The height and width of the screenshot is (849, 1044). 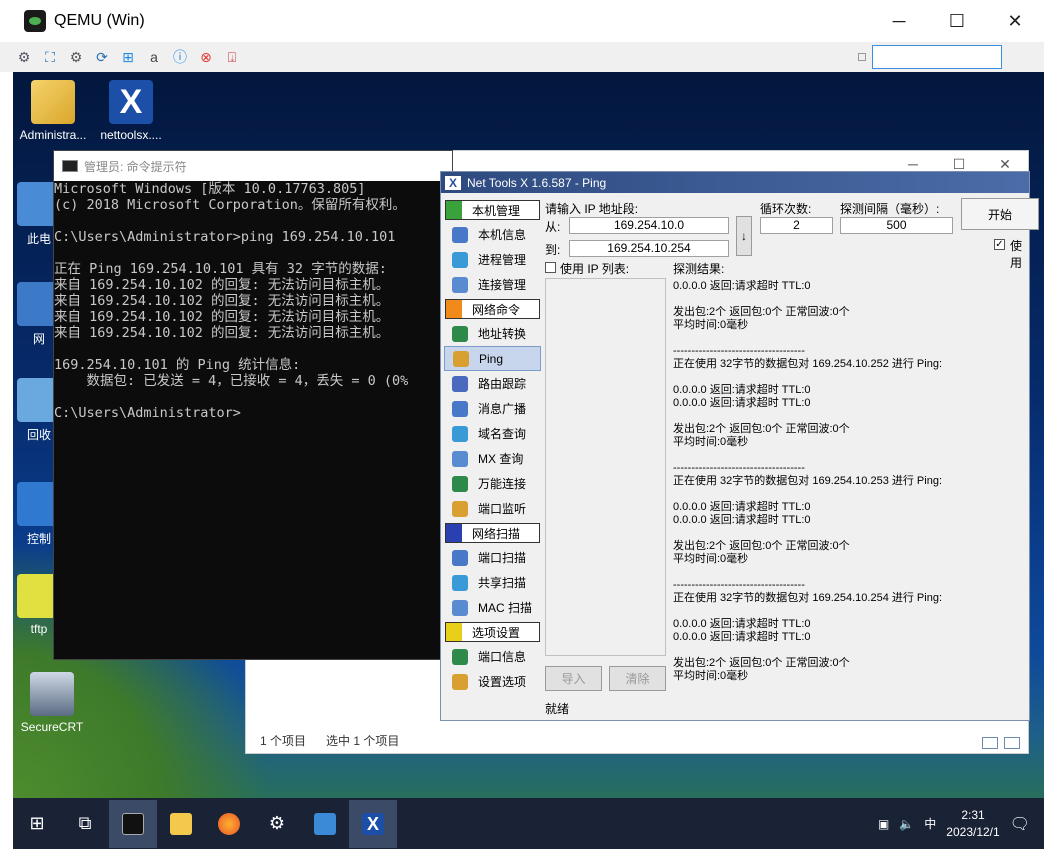 What do you see at coordinates (796, 225) in the screenshot?
I see `loop-count-input: 2` at bounding box center [796, 225].